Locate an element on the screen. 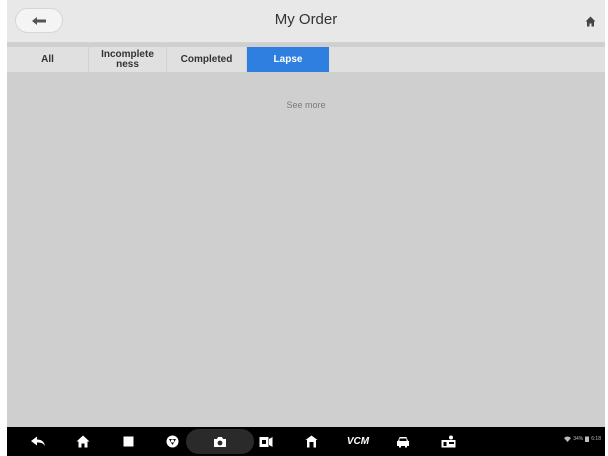 Image resolution: width=608 pixels, height=456 pixels. dealer-icon is located at coordinates (448, 441).